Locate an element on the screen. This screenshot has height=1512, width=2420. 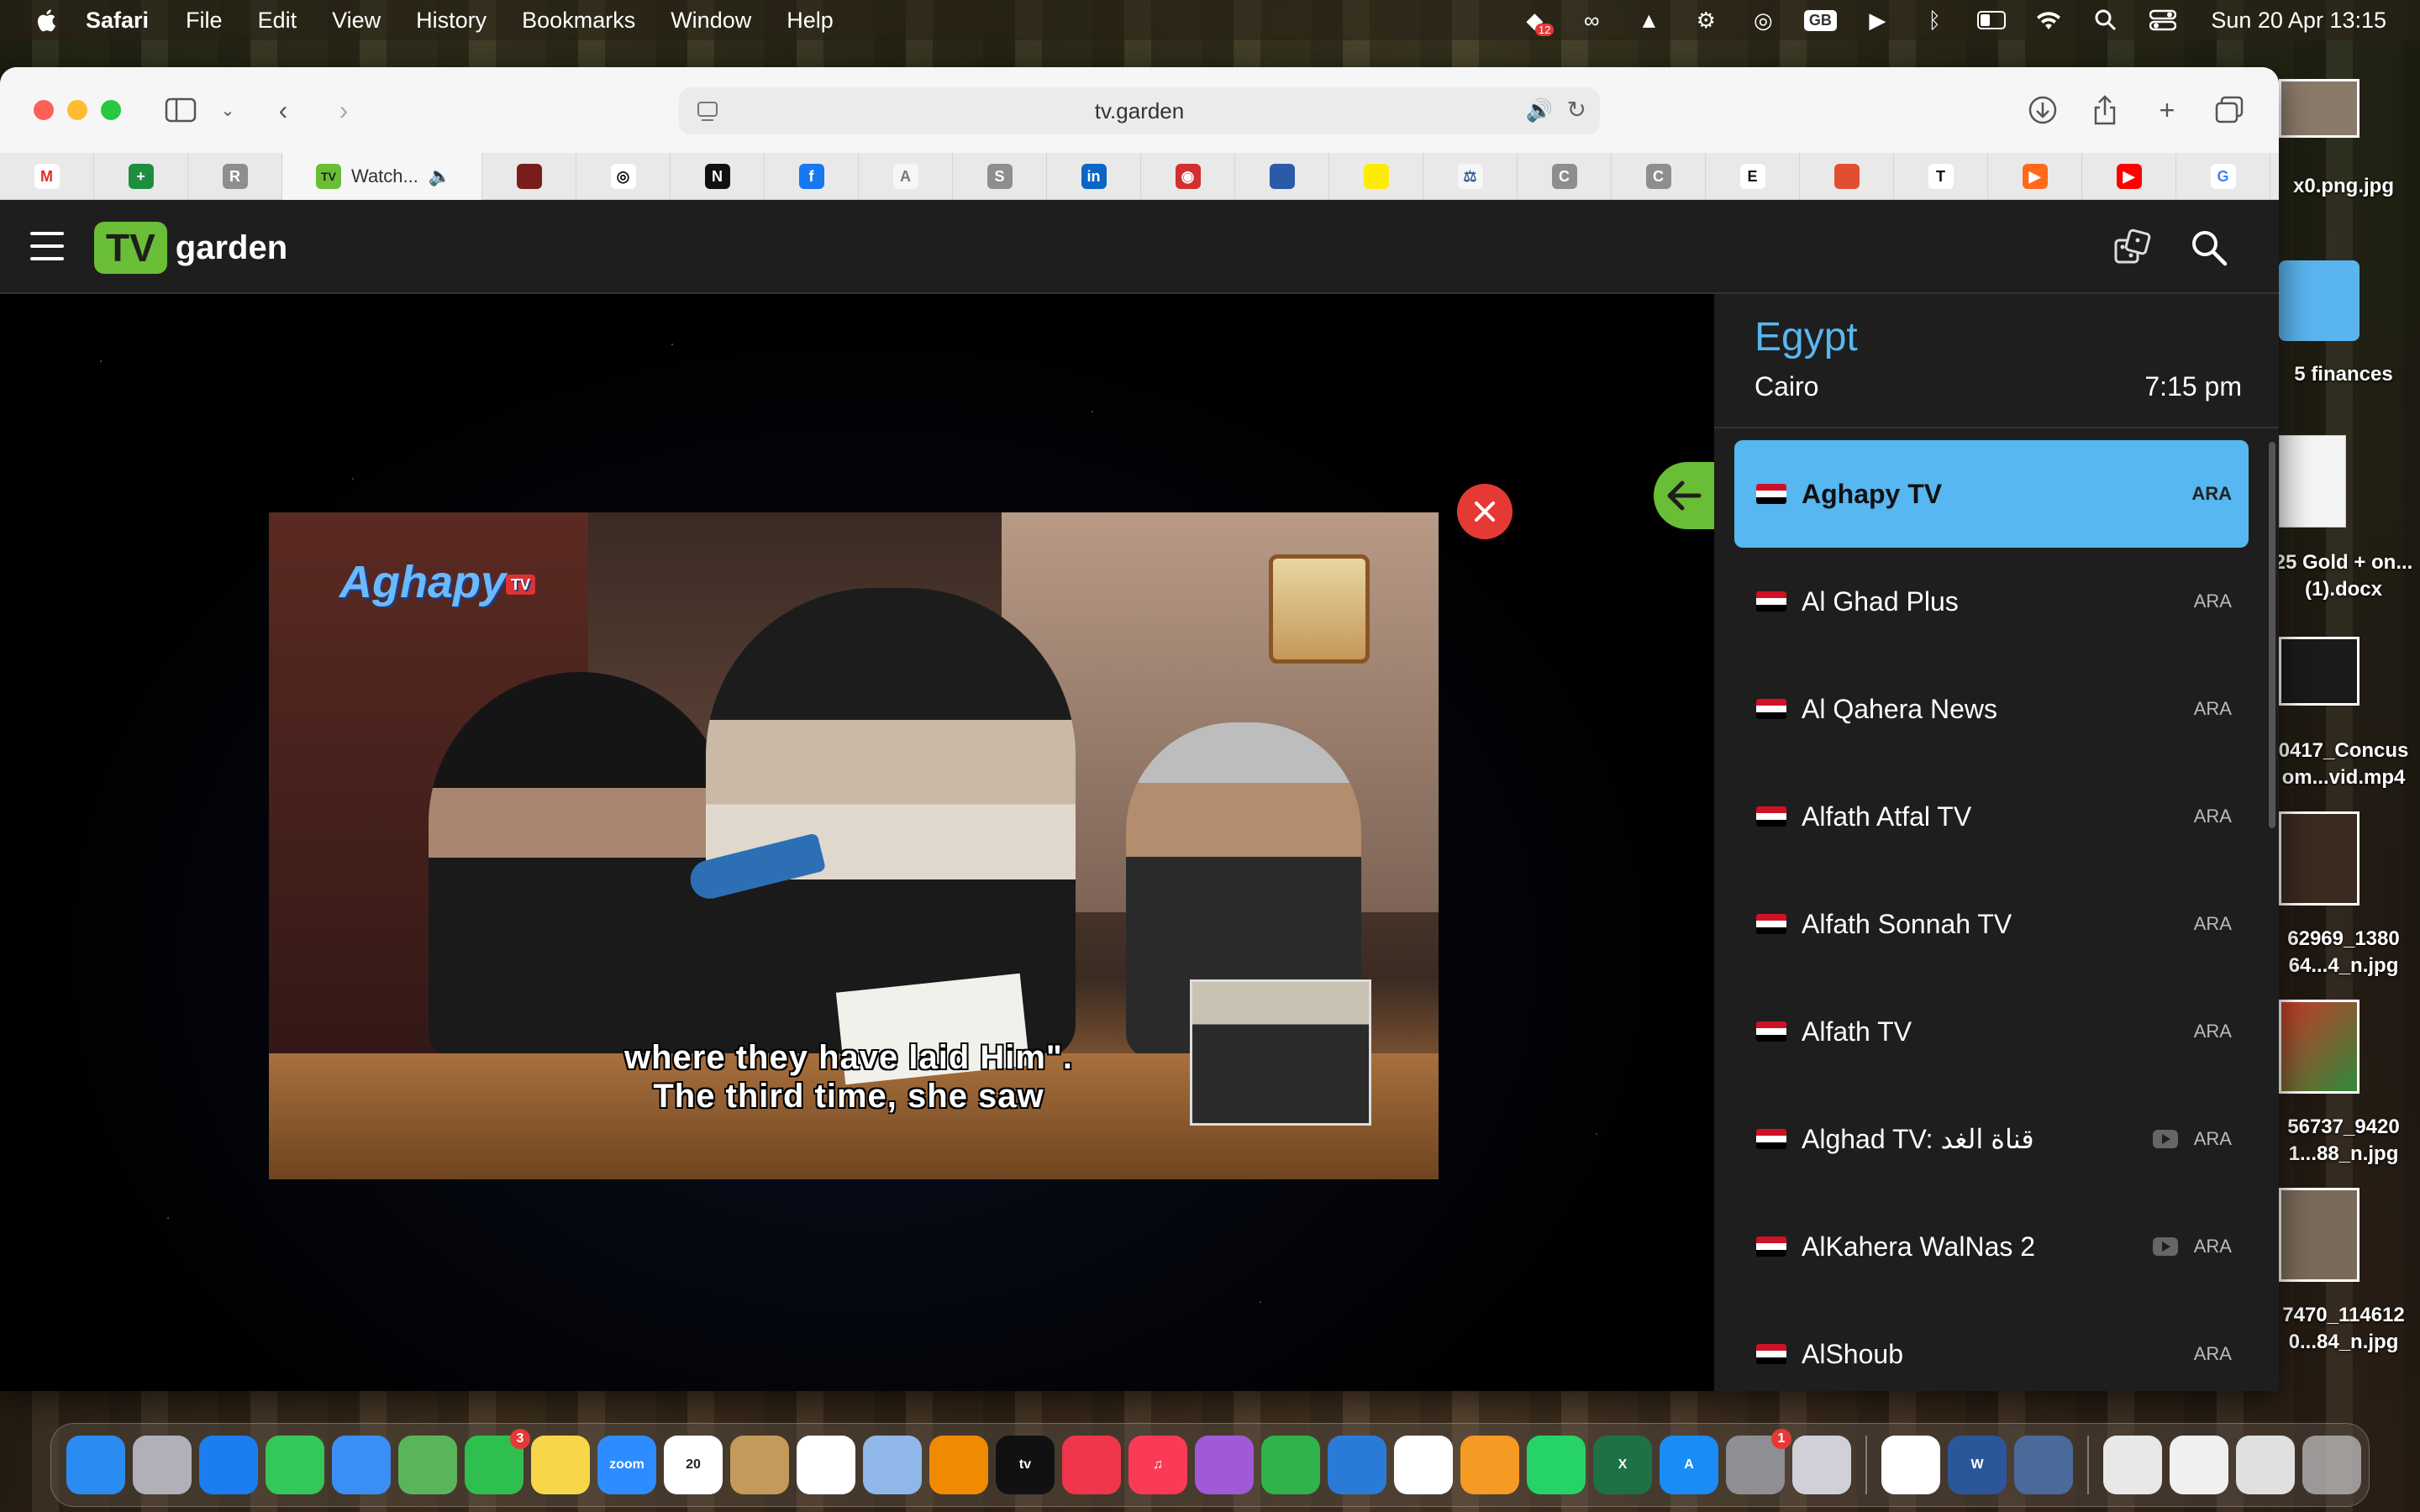
arrow-left-icon is located at coordinates (1684, 495).